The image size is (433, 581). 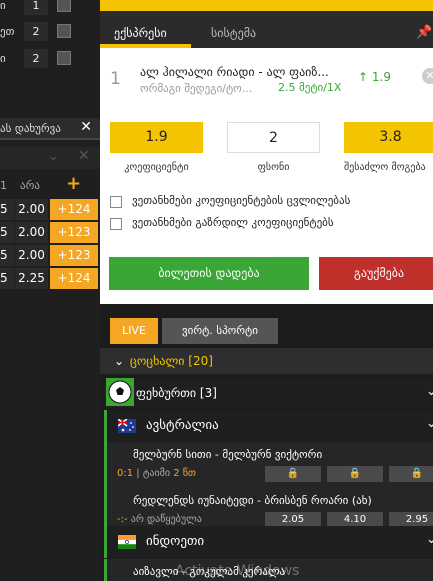 I want to click on match-minute: 2 წთ, so click(x=184, y=473).